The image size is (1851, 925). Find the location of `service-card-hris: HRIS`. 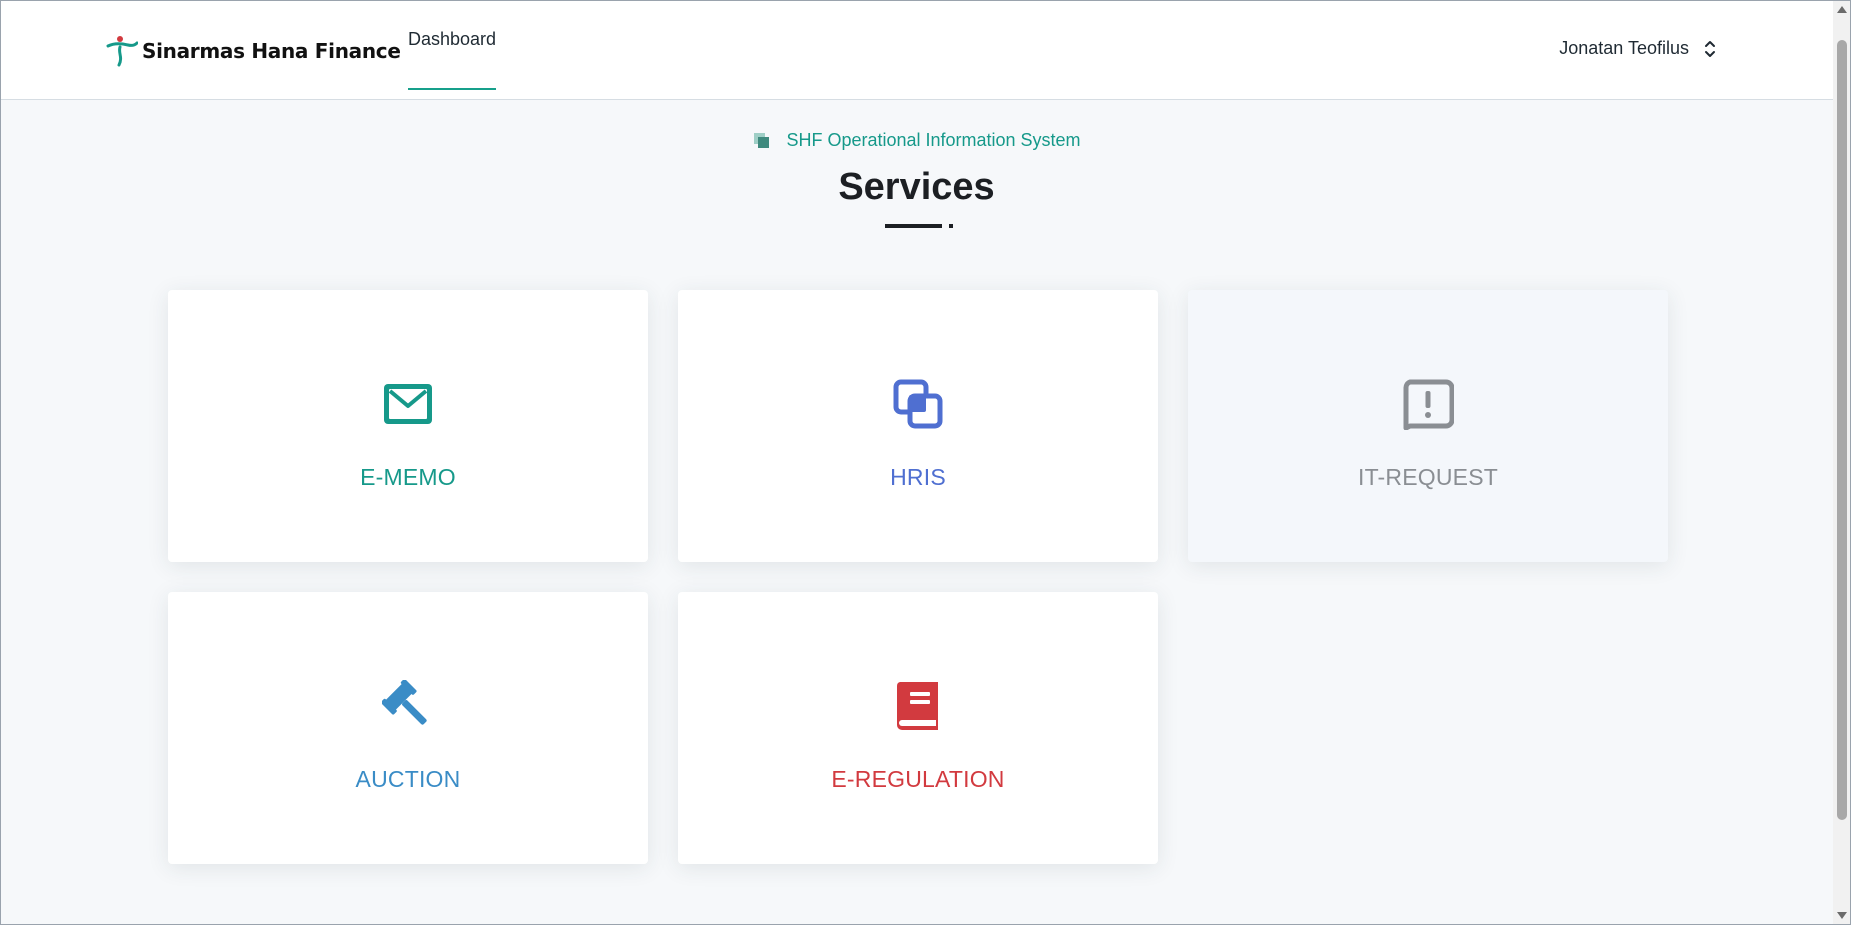

service-card-hris: HRIS is located at coordinates (918, 426).